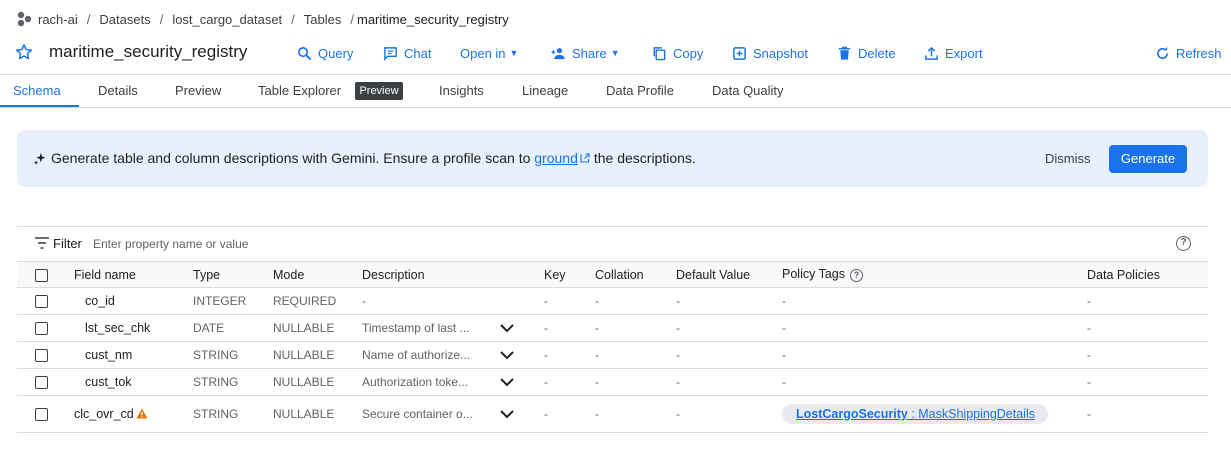 The height and width of the screenshot is (452, 1231). What do you see at coordinates (640, 93) in the screenshot?
I see `tab-data-profile: Data Profile` at bounding box center [640, 93].